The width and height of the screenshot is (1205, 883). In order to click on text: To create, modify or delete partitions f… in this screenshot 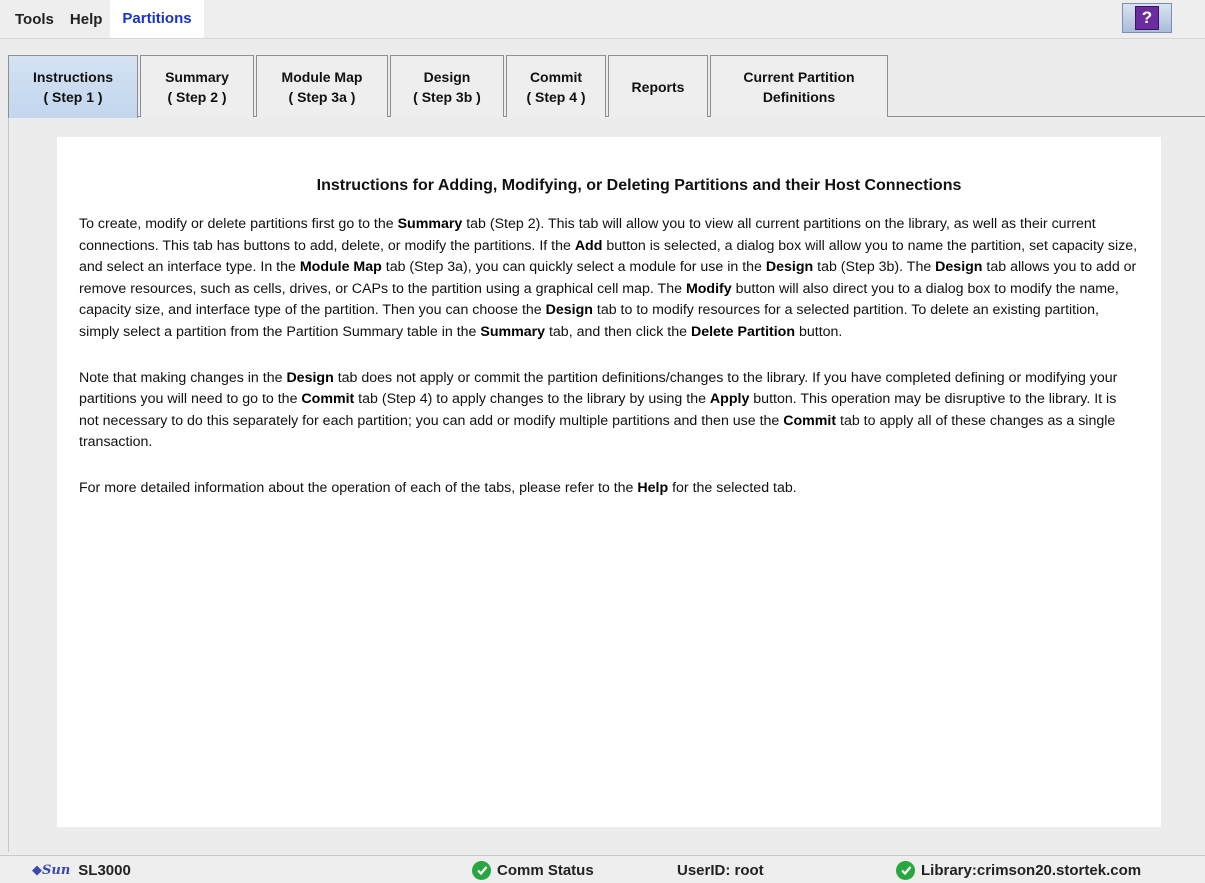, I will do `click(238, 224)`.